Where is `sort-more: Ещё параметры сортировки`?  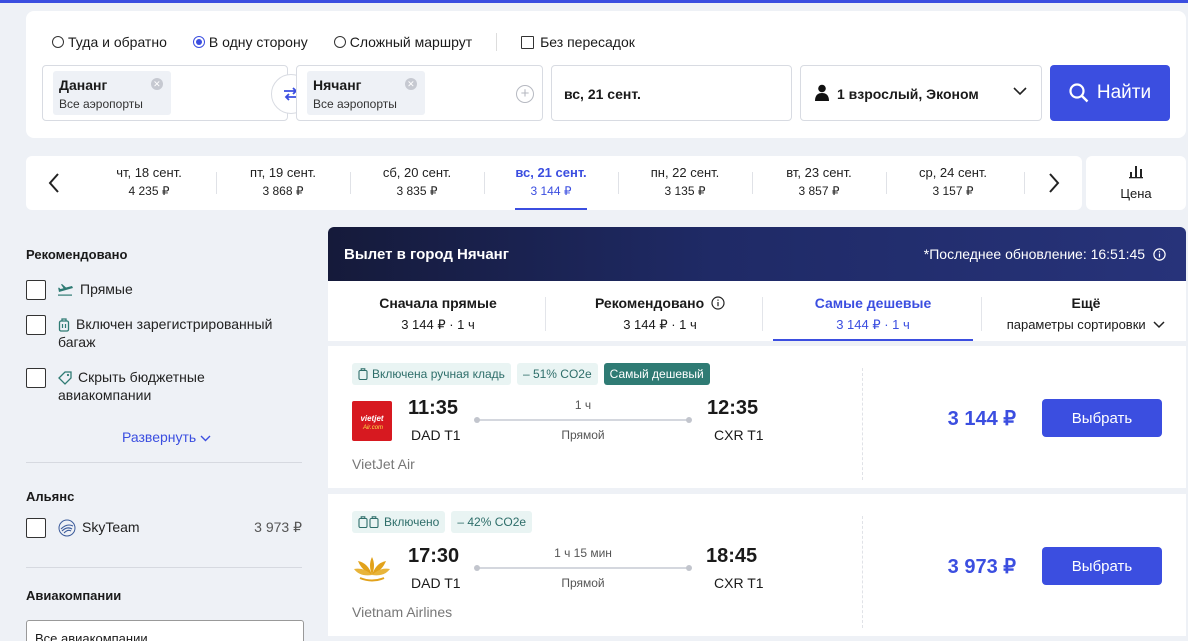
sort-more: Ещё параметры сортировки is located at coordinates (1086, 313).